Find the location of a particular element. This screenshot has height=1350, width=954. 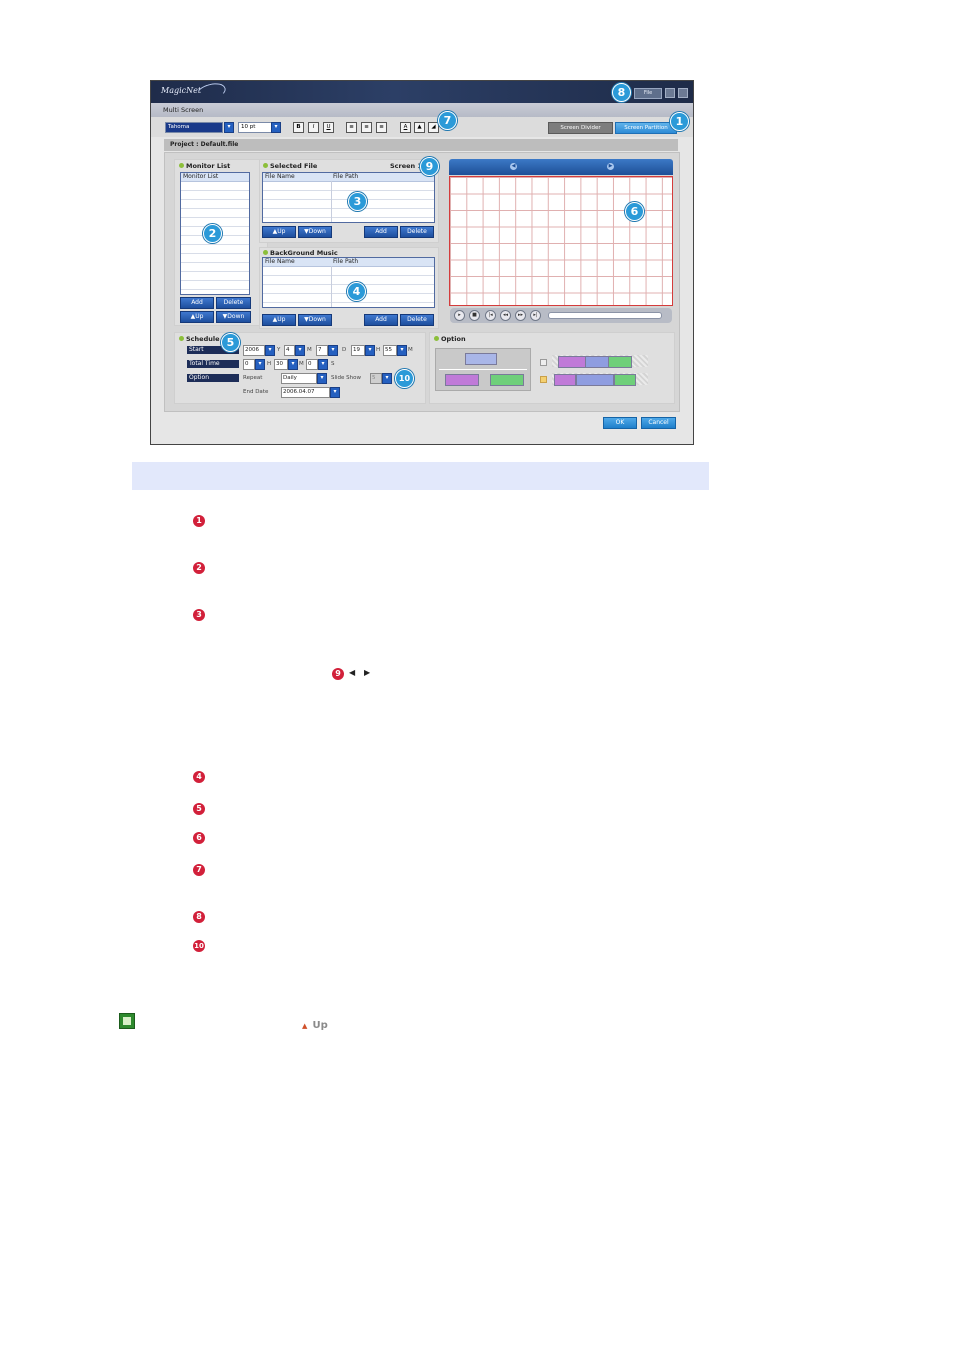

start-minute-field: 55 is located at coordinates (390, 350).